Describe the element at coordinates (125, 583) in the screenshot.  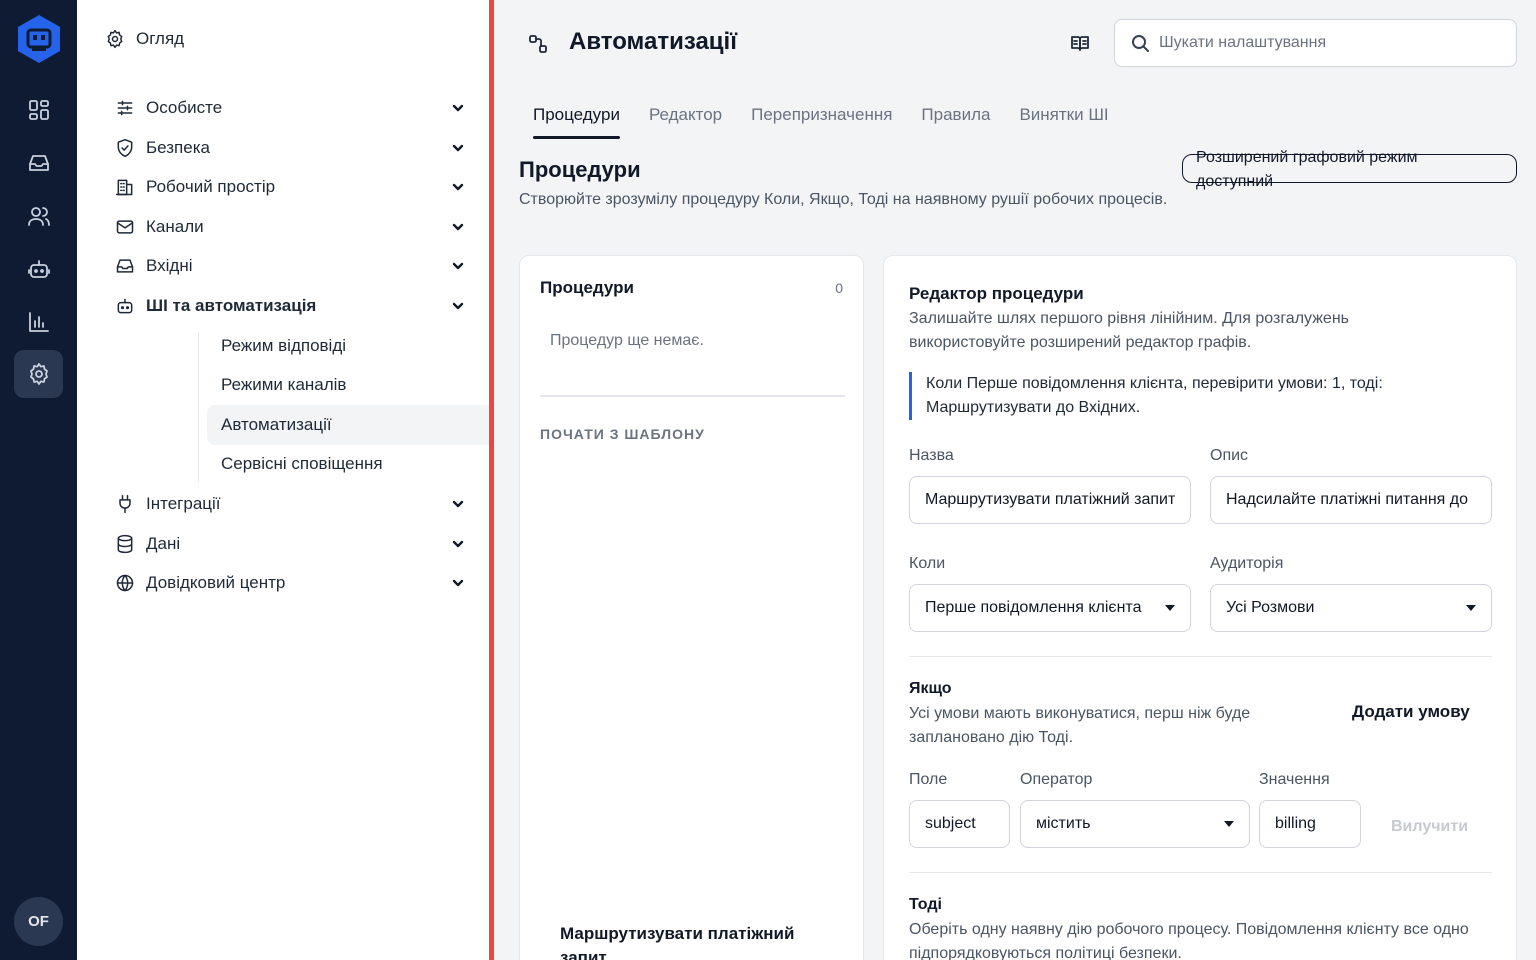
I see `globe-icon` at that location.